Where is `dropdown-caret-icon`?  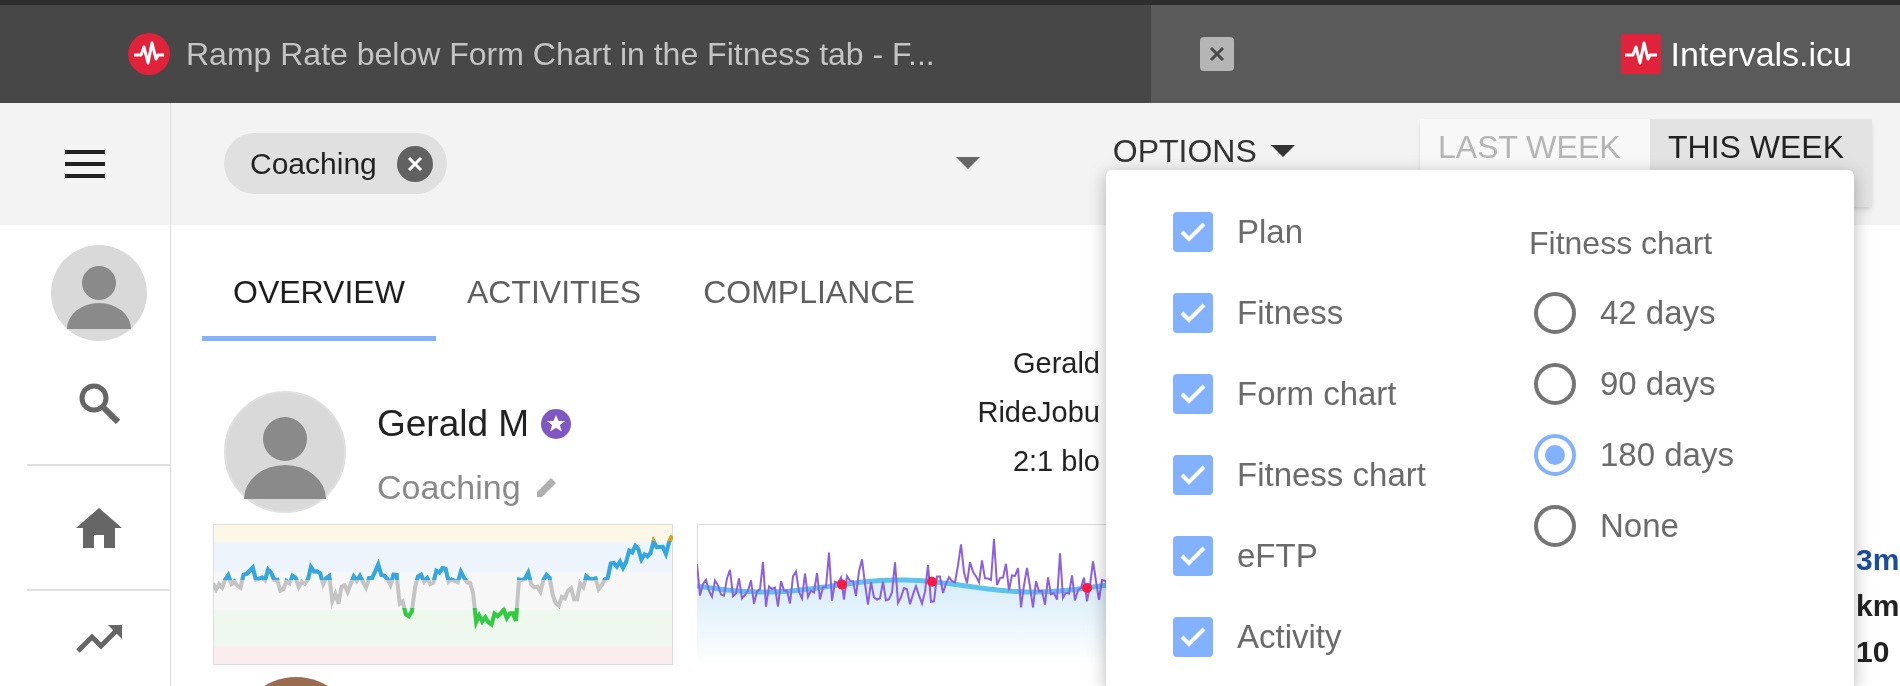 dropdown-caret-icon is located at coordinates (967, 163).